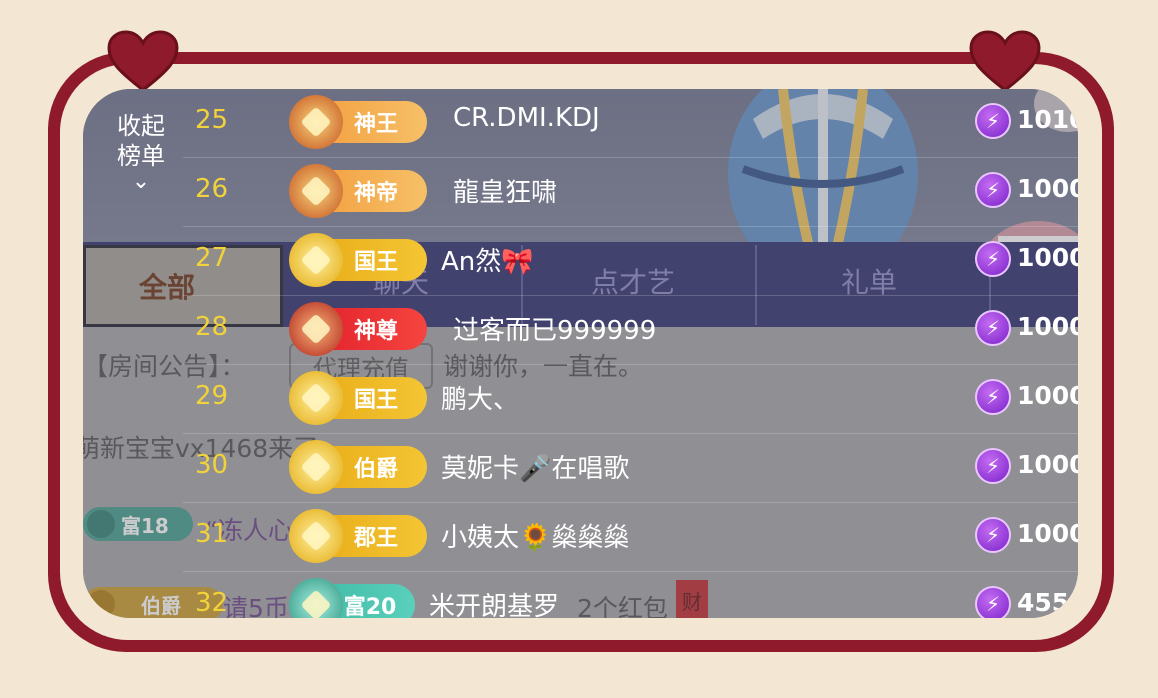 This screenshot has width=1158, height=698. I want to click on contribution-amount: 10100, so click(1047, 119).